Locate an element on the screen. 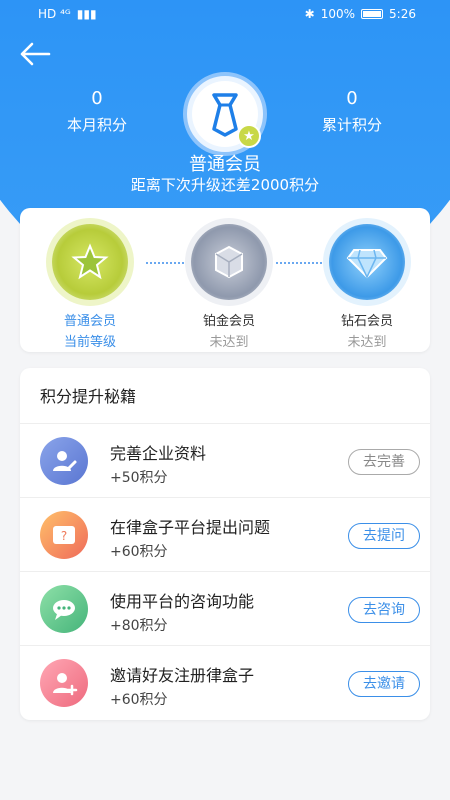  question-icon: ? is located at coordinates (64, 535).